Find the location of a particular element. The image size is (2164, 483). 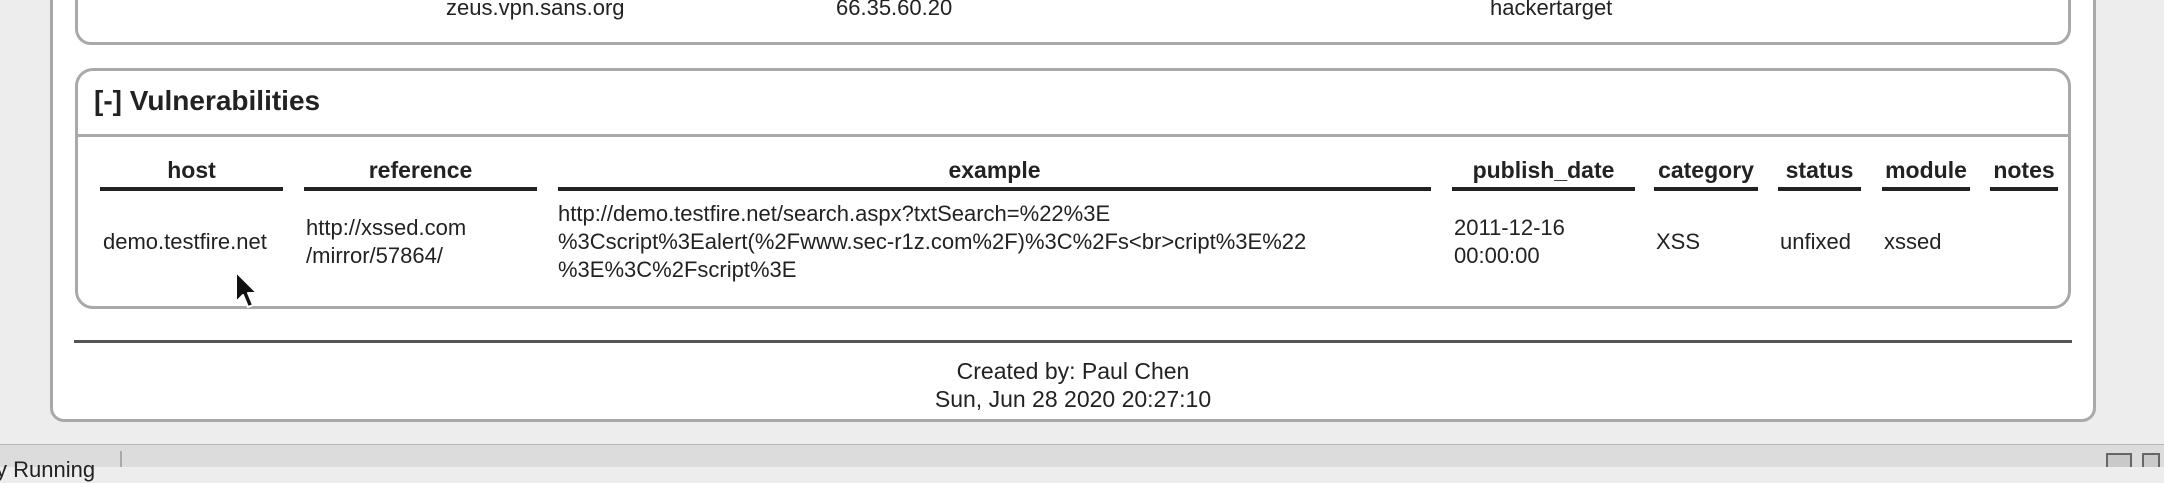

vuln-example-line3: %3E%3C%2Fscript%3E is located at coordinates (677, 269).